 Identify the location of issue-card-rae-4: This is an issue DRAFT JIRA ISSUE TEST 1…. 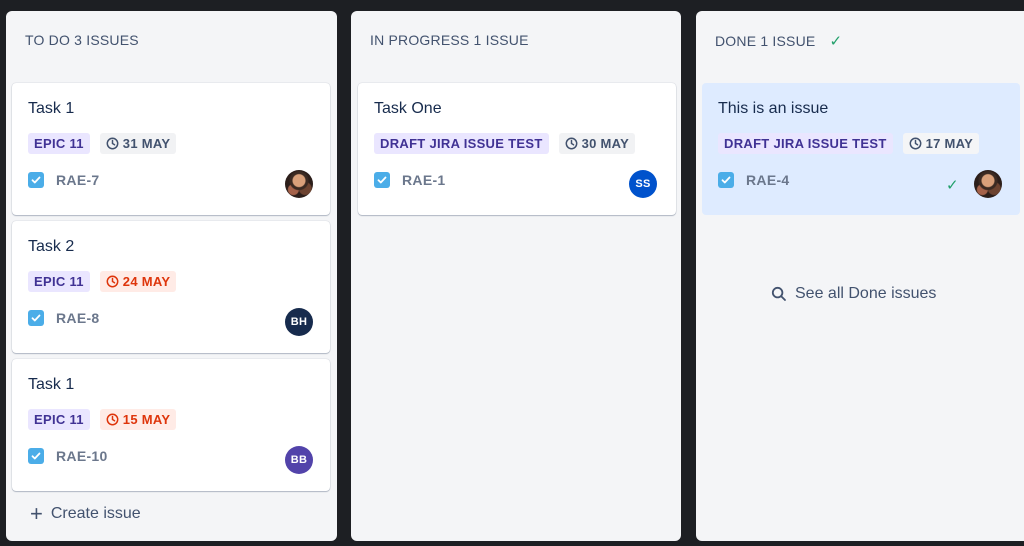
(861, 149).